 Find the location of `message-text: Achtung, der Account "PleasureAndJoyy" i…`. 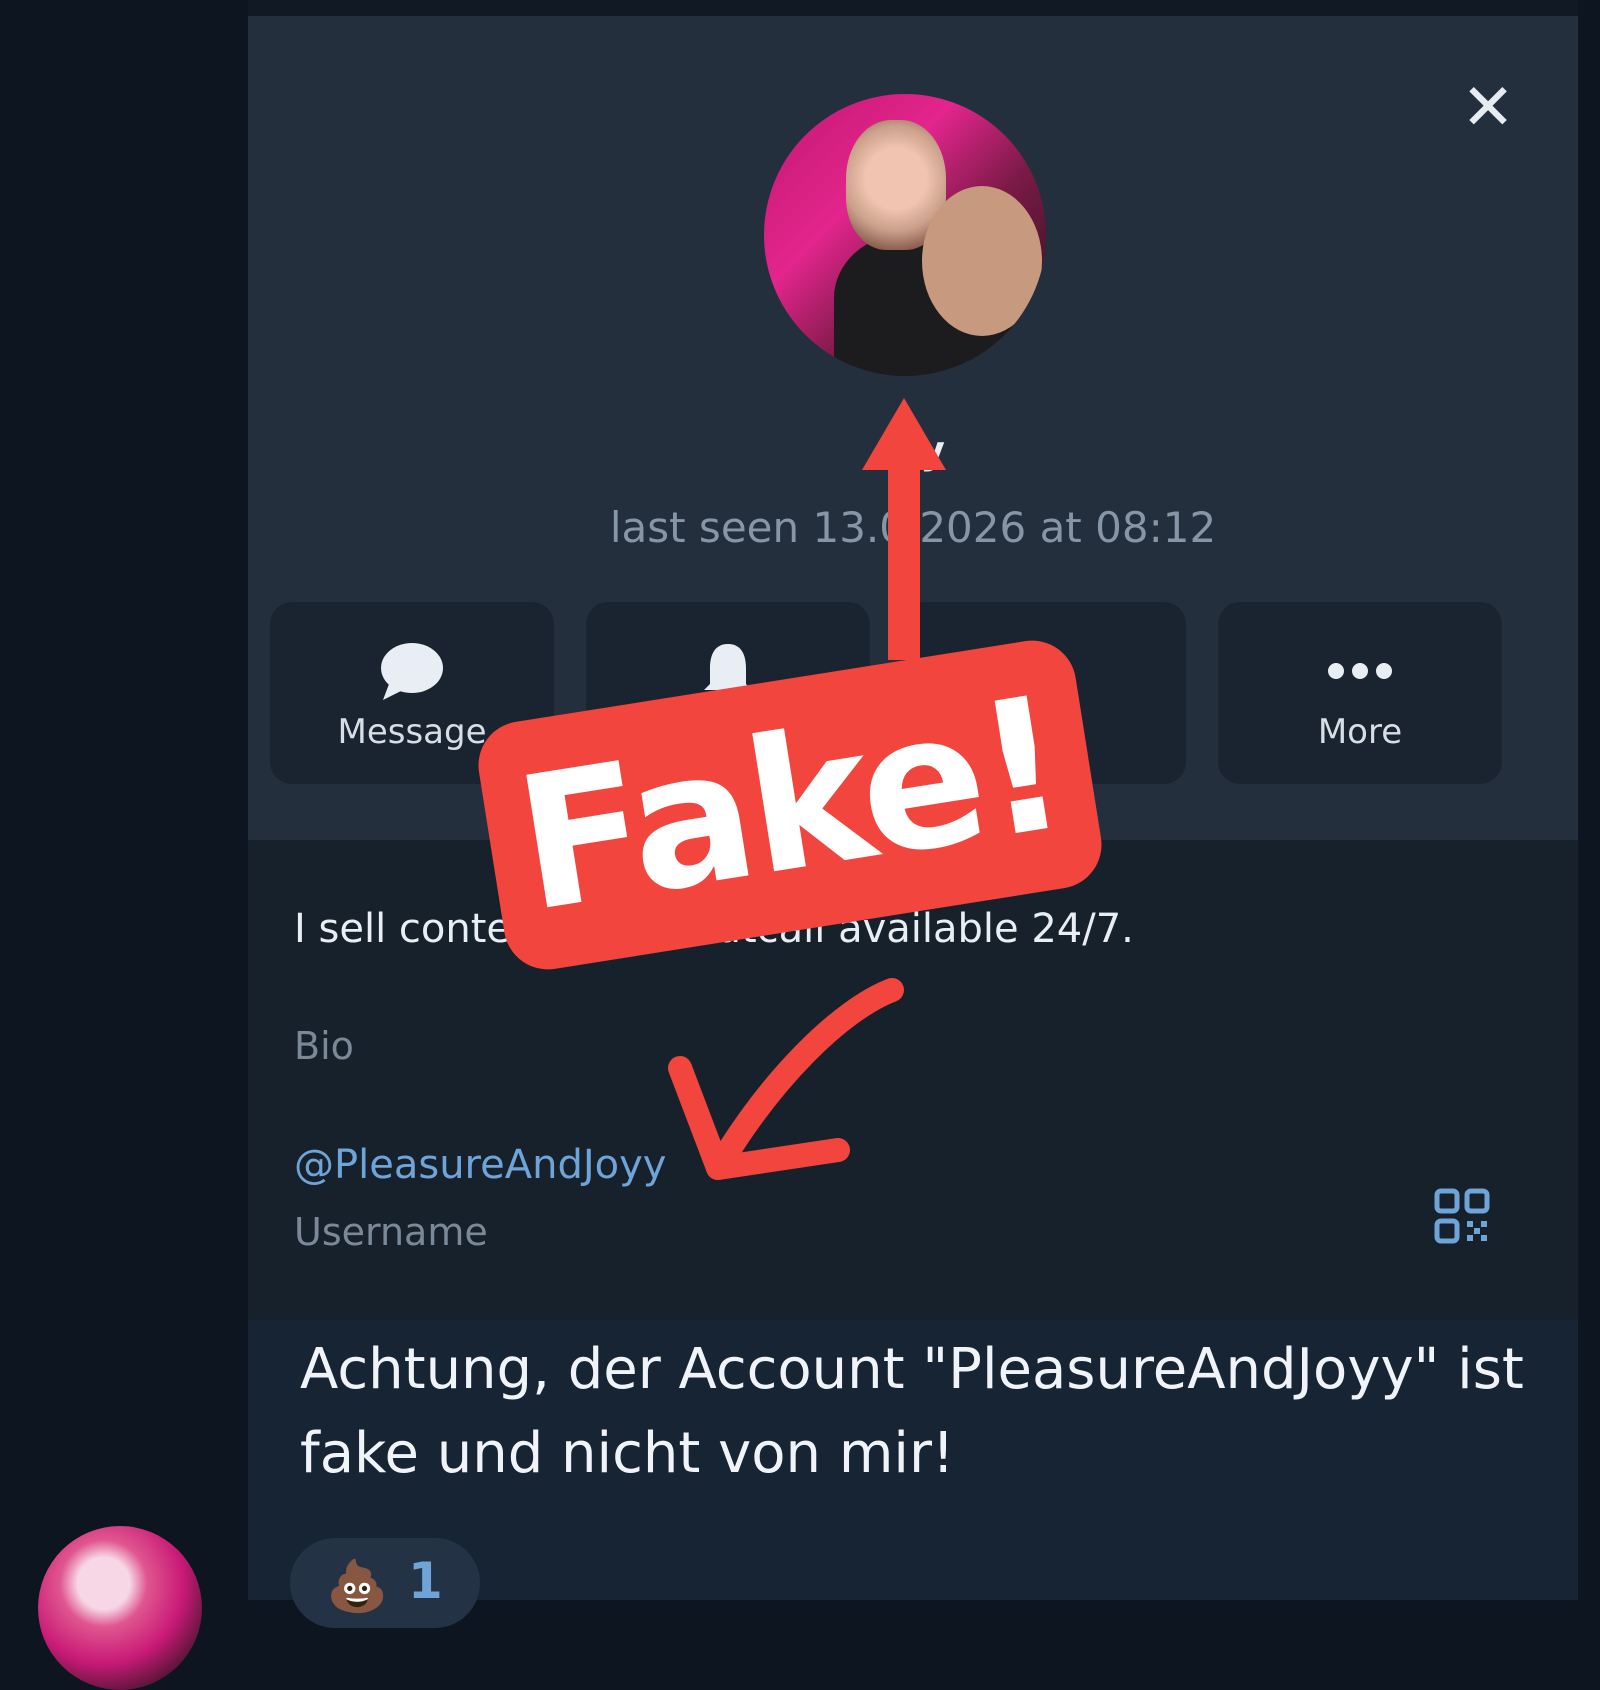

message-text: Achtung, der Account "PleasureAndJoyy" i… is located at coordinates (912, 1411).